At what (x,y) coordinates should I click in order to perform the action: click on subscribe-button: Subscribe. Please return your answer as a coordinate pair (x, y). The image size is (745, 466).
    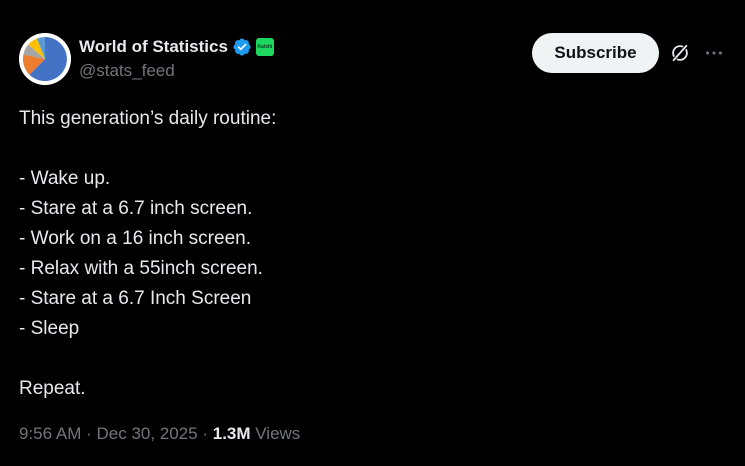
    Looking at the image, I should click on (595, 53).